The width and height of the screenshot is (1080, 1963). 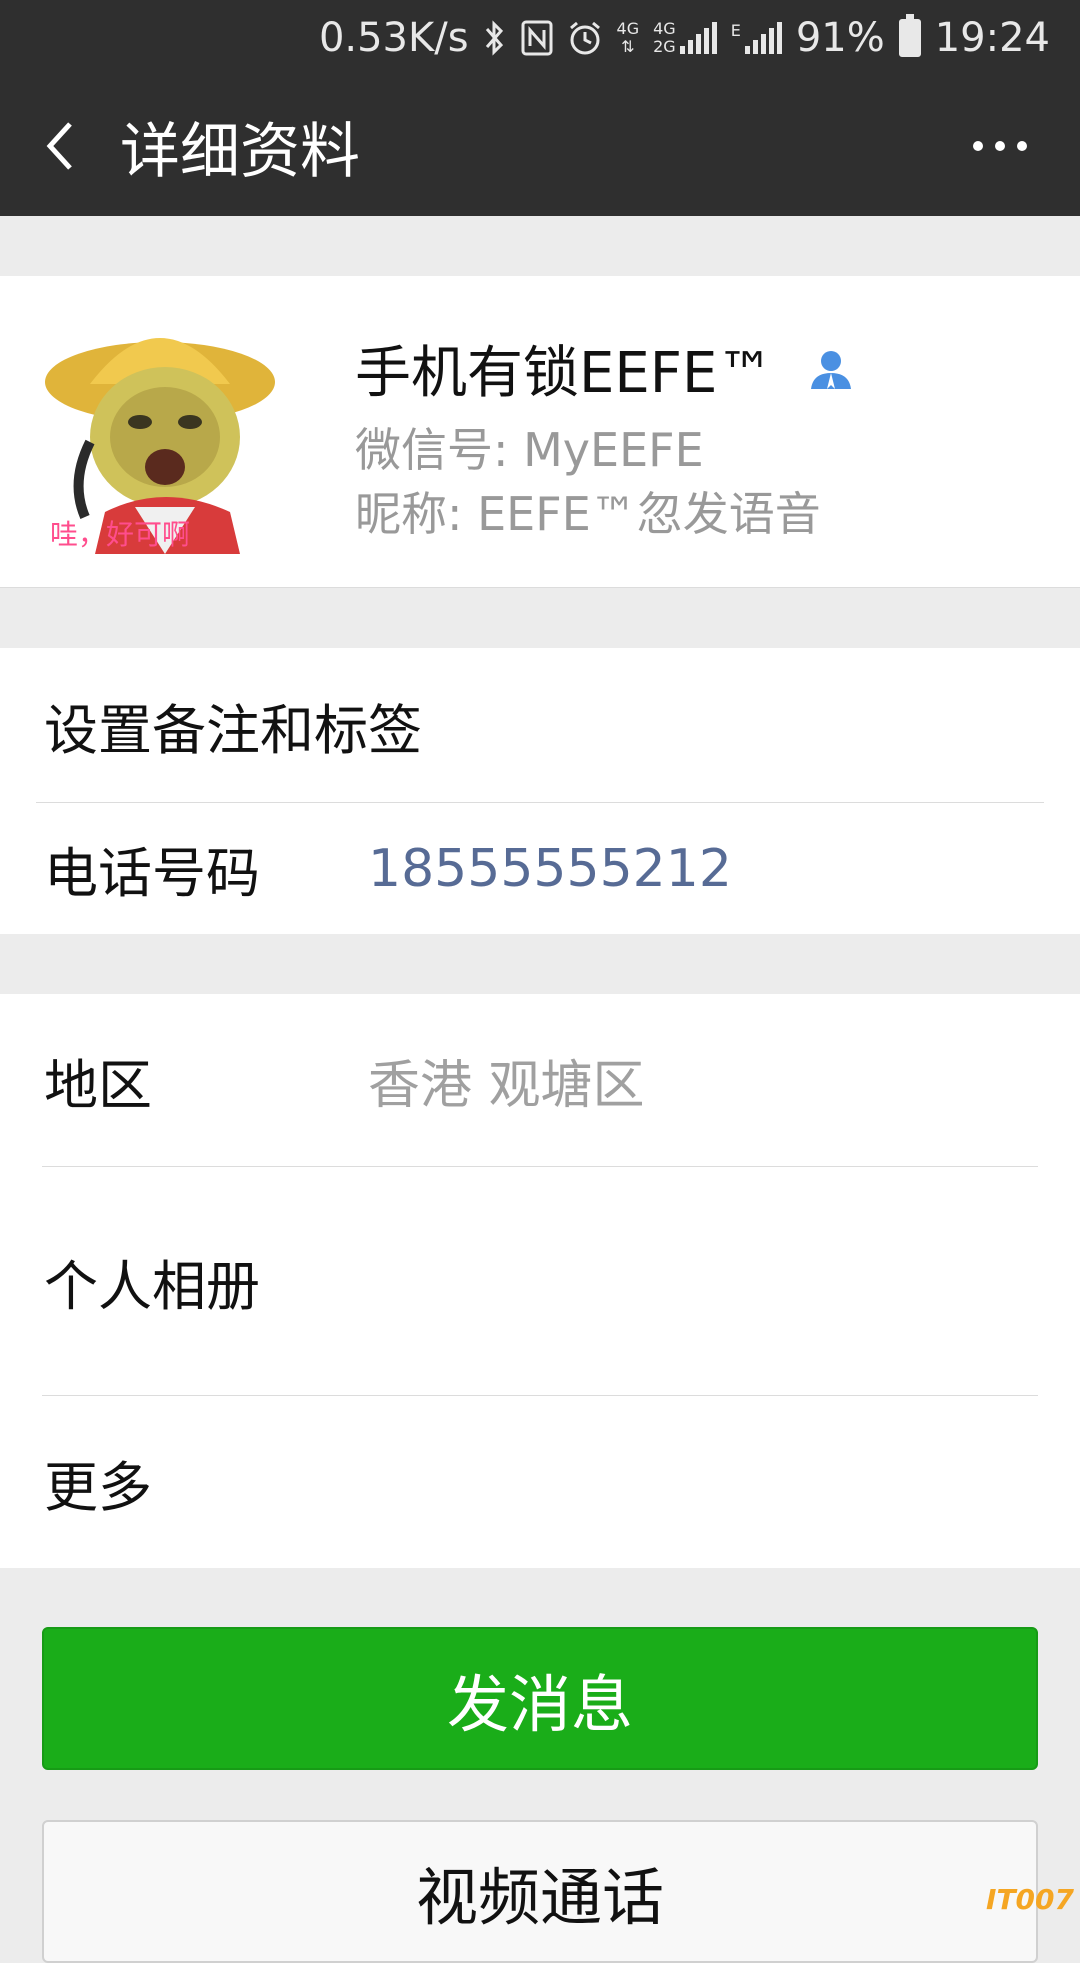 What do you see at coordinates (495, 38) in the screenshot?
I see `bluetooth-icon` at bounding box center [495, 38].